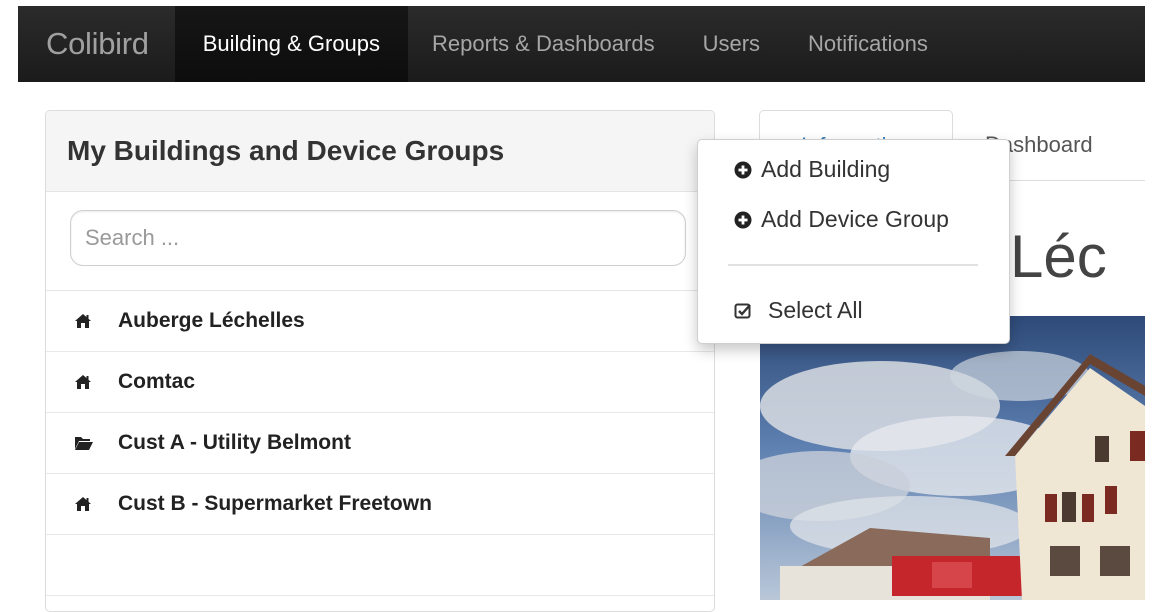 This screenshot has width=1155, height=612. I want to click on list-item-label: Comtac, so click(157, 381).